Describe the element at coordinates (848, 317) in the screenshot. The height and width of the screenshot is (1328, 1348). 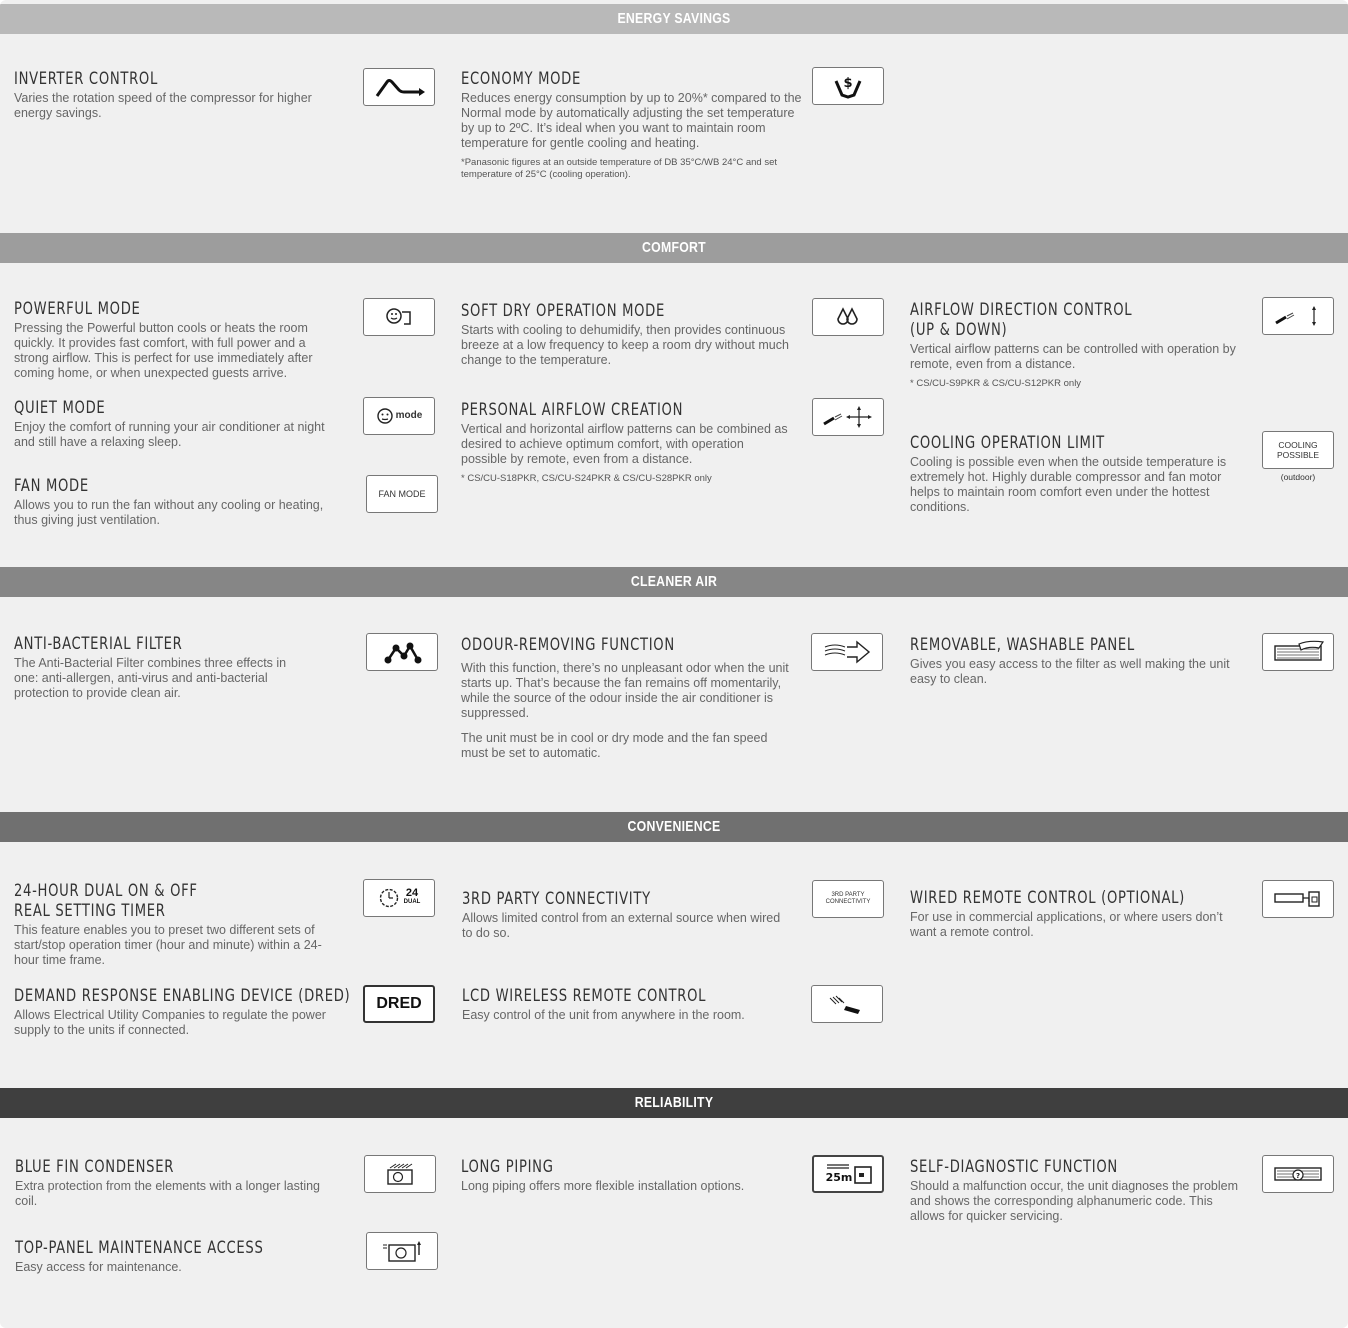
I see `droplets-icon` at that location.